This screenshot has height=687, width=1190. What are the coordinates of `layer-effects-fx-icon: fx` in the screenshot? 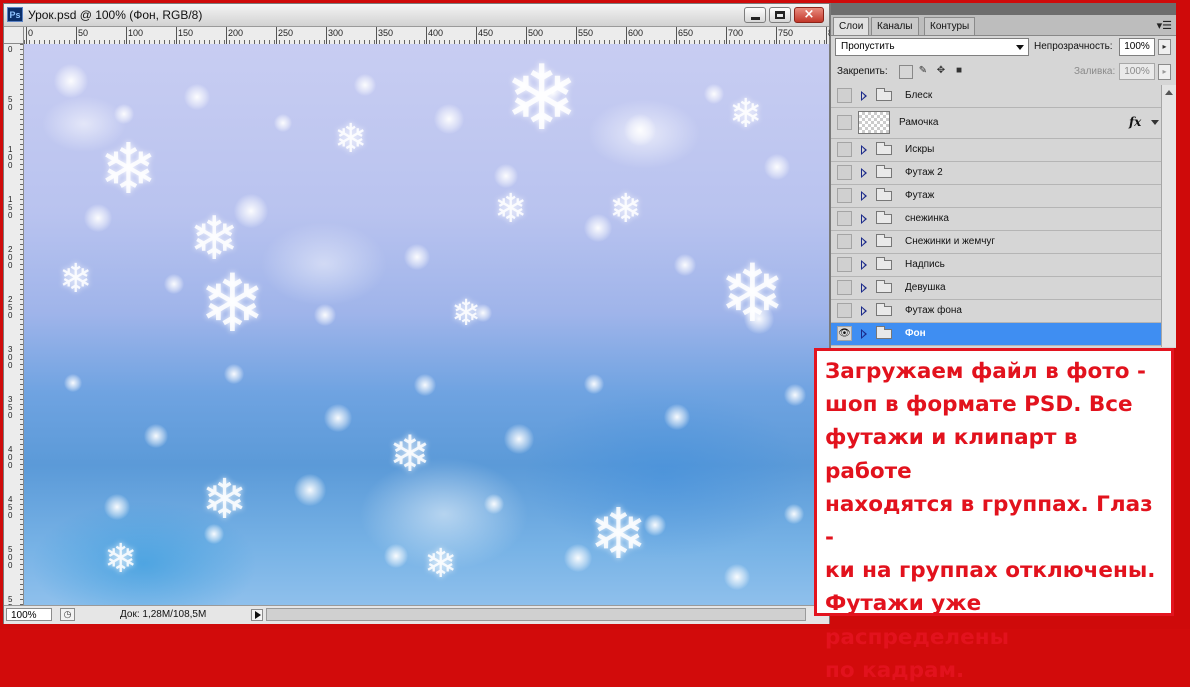 It's located at (1135, 122).